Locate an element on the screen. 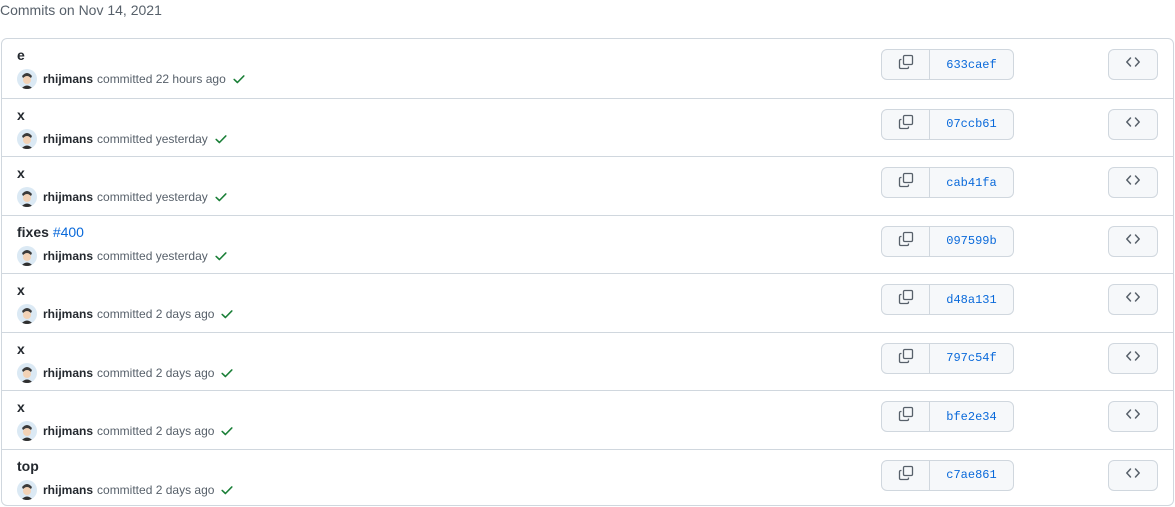 This screenshot has width=1175, height=507. commit-row: x rhijmans committed 2 days ago d48a131 is located at coordinates (587, 302).